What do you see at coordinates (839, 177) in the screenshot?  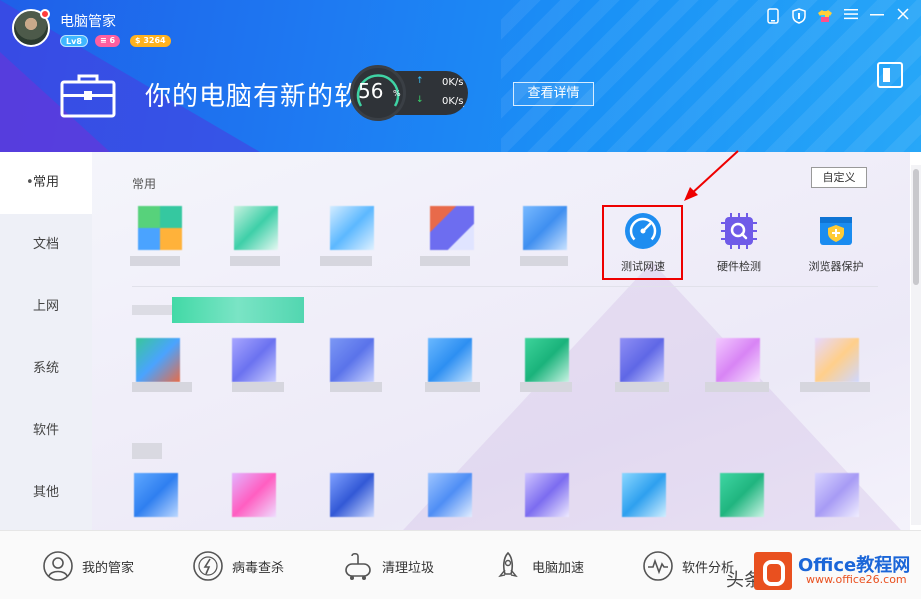 I see `customize-button: 自定义` at bounding box center [839, 177].